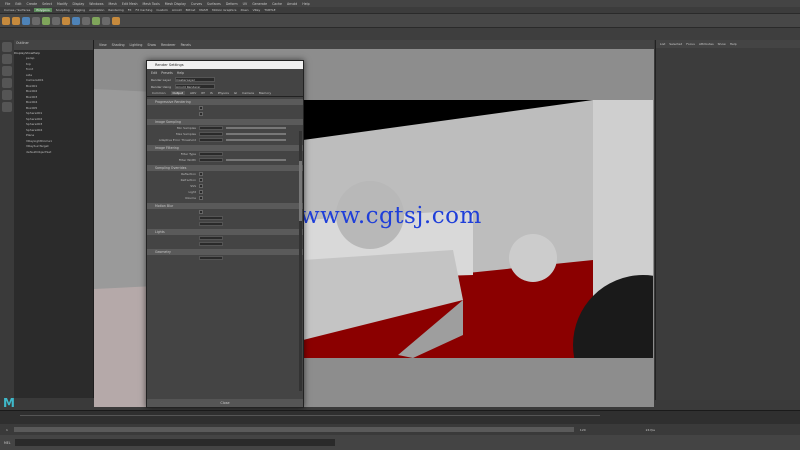 The width and height of the screenshot is (800, 450). Describe the element at coordinates (103, 45) in the screenshot. I see `viewport-menu-item: View` at that location.